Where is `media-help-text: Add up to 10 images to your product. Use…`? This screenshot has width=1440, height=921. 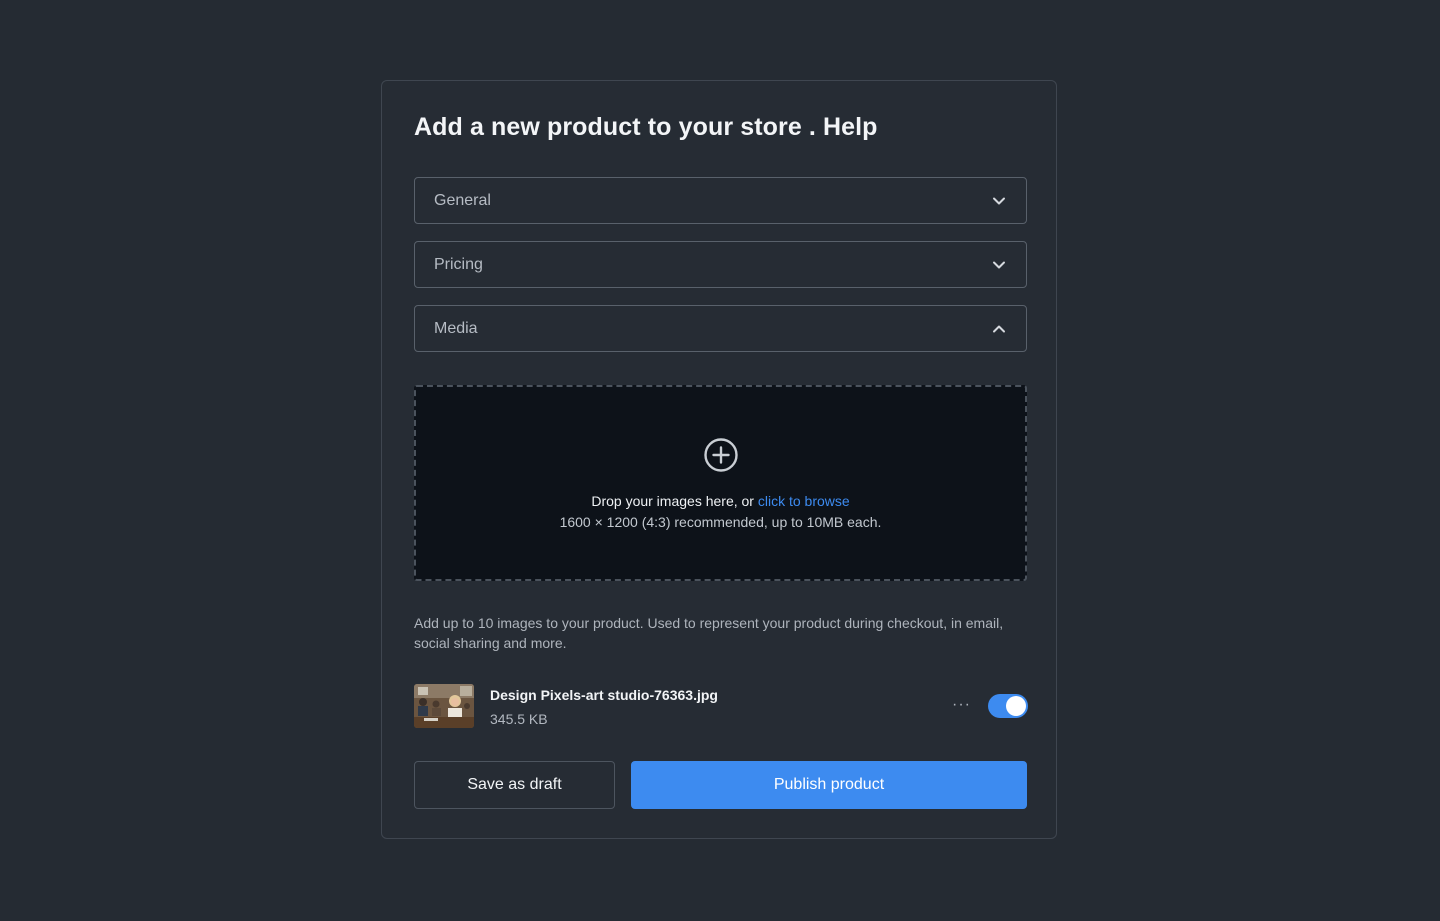
media-help-text: Add up to 10 images to your product. Use… is located at coordinates (709, 633).